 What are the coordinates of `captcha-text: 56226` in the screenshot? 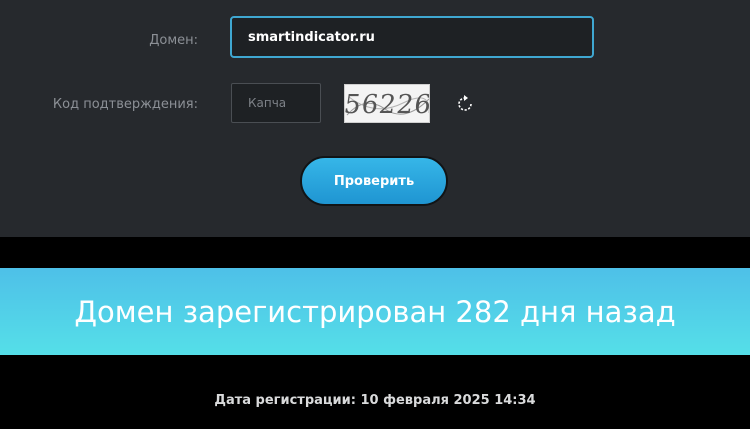 It's located at (387, 104).